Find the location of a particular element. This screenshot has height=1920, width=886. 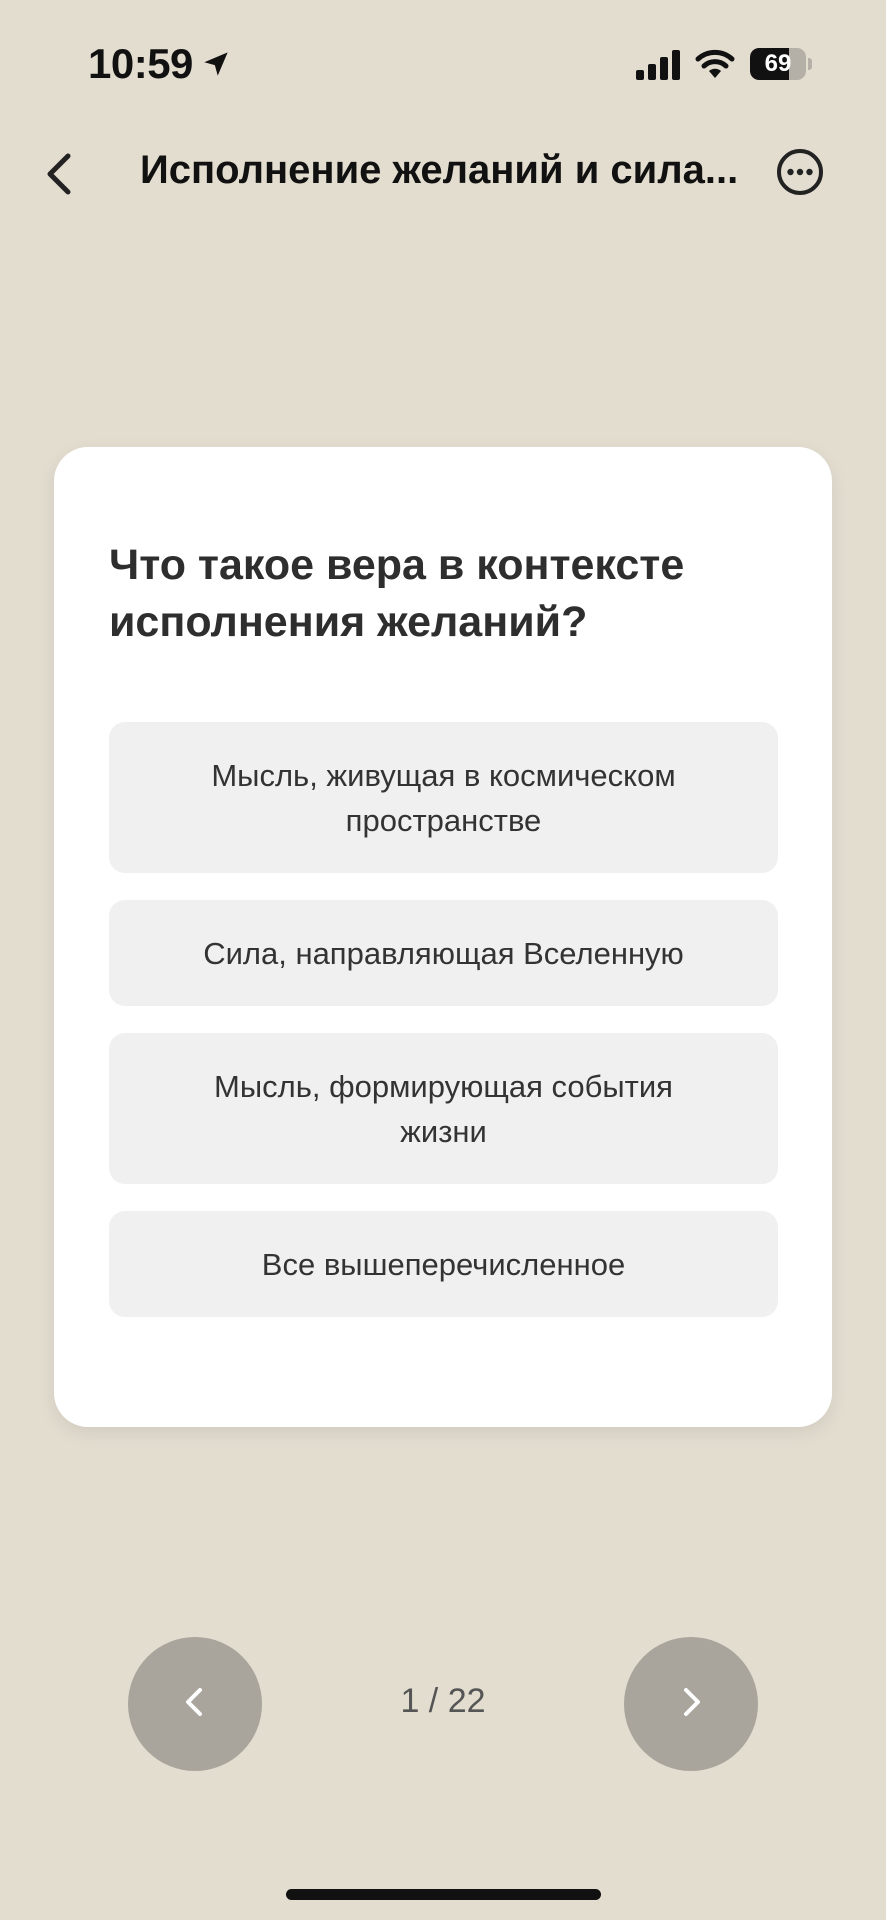

battery-icon: 69 is located at coordinates (781, 64).